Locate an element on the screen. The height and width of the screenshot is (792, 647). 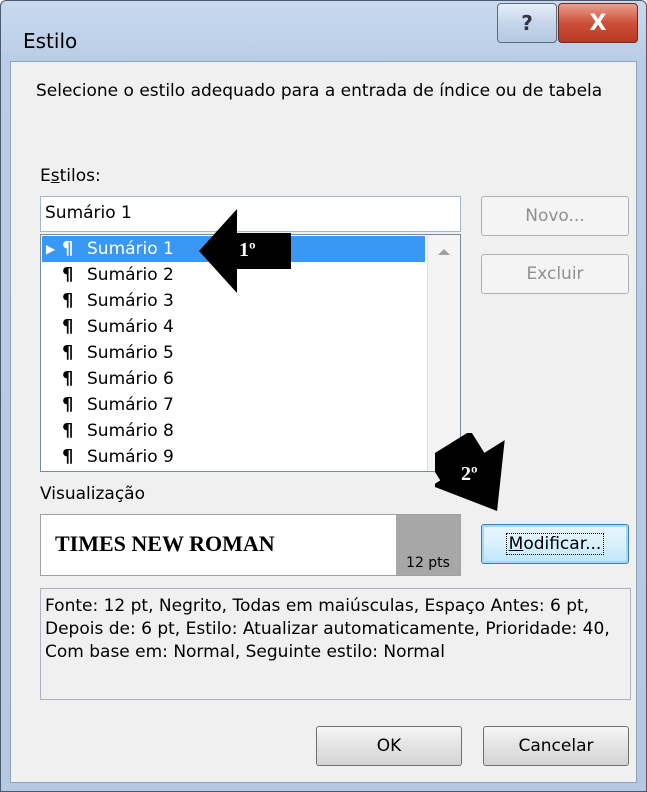
help-icon: ? is located at coordinates (527, 23).